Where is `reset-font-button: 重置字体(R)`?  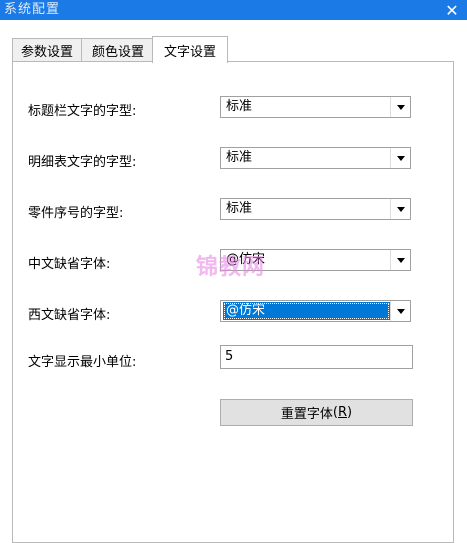 reset-font-button: 重置字体(R) is located at coordinates (316, 412).